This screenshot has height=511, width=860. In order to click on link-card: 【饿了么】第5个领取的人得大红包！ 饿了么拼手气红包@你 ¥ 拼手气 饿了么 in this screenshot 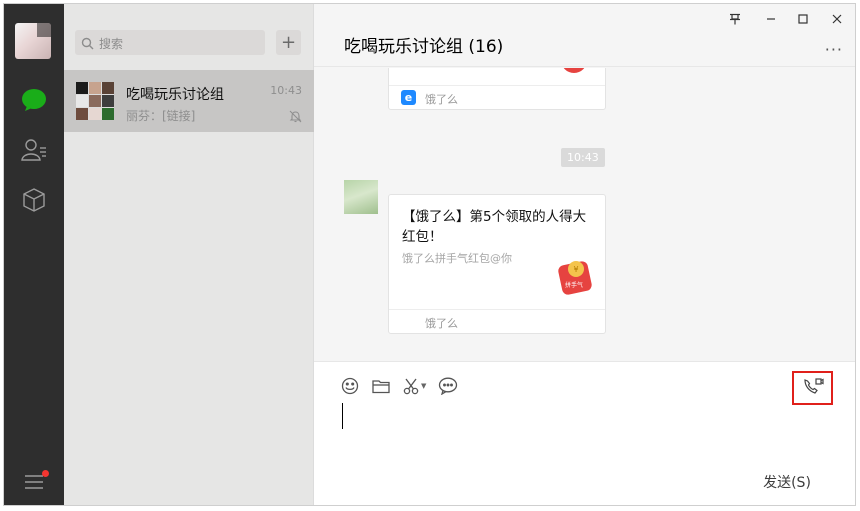, I will do `click(497, 264)`.